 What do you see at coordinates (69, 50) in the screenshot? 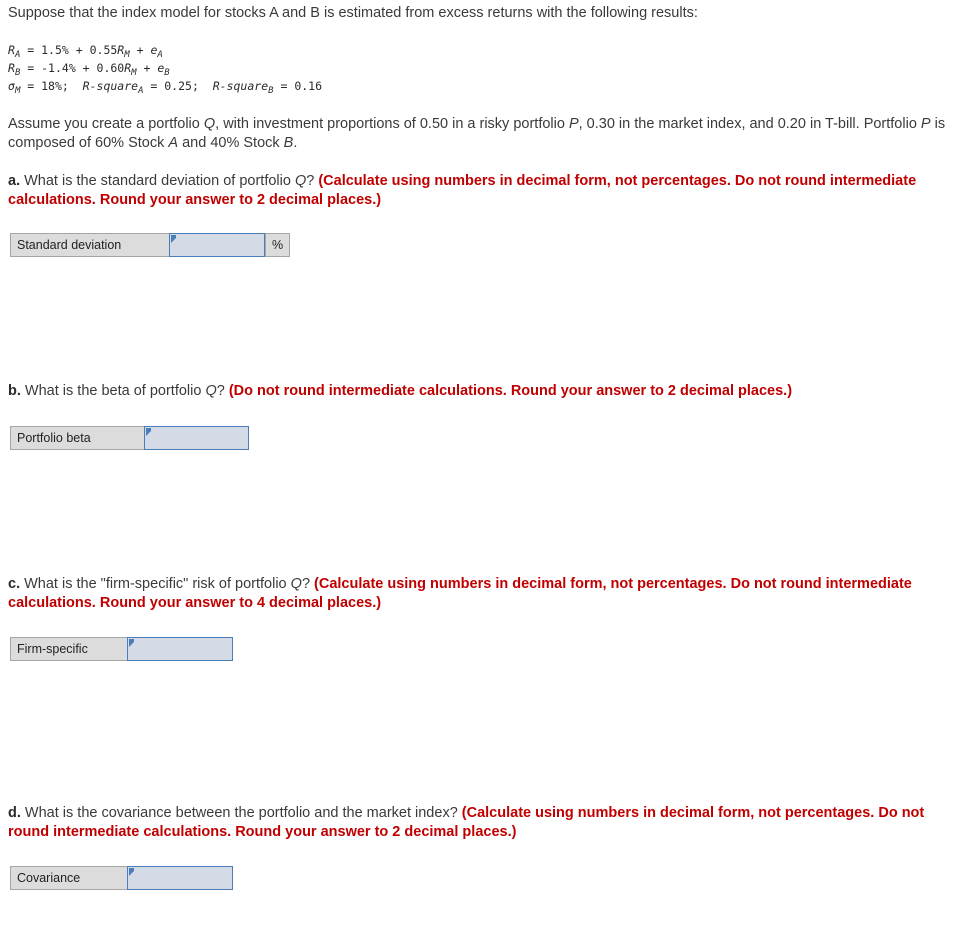
I see `formula-a-body-pre: = 1.5% + 0.55` at bounding box center [69, 50].